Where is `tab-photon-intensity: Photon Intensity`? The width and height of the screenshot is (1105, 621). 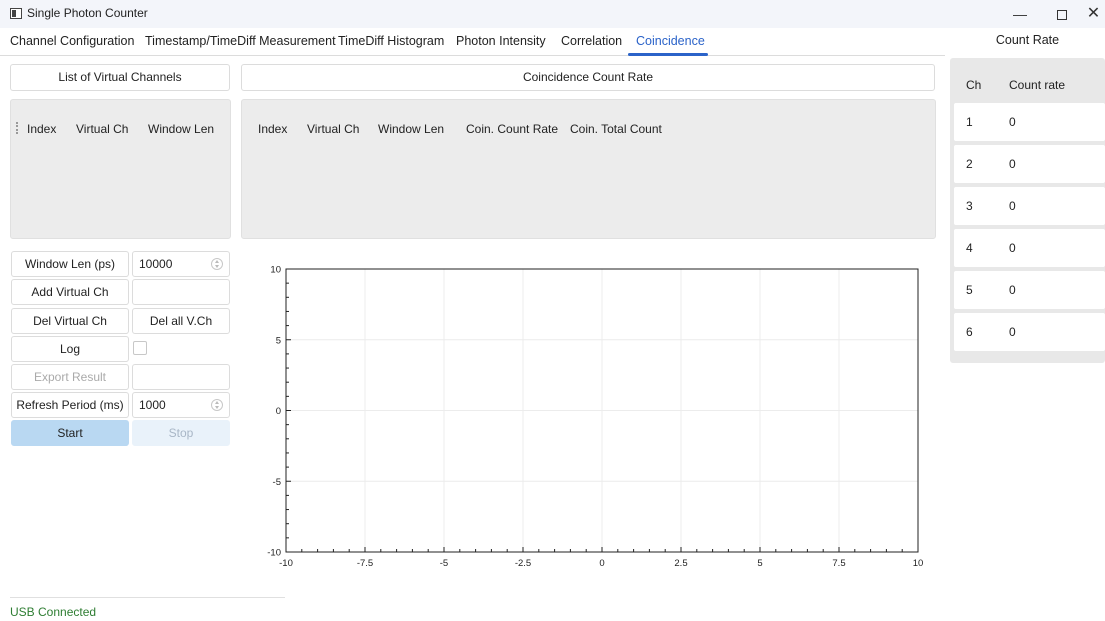
tab-photon-intensity: Photon Intensity is located at coordinates (501, 41).